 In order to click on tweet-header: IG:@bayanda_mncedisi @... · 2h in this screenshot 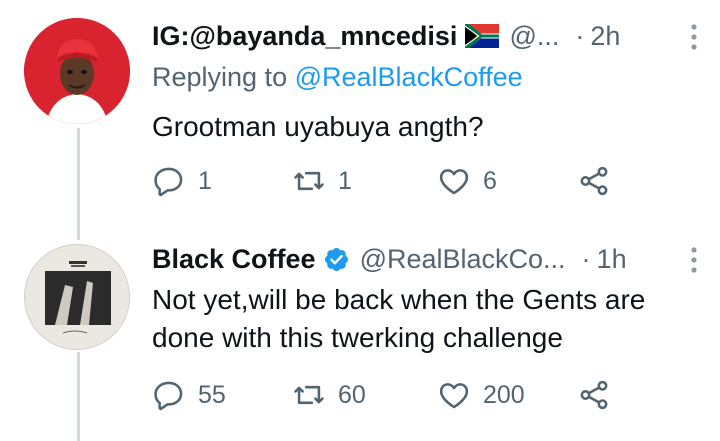, I will do `click(427, 36)`.